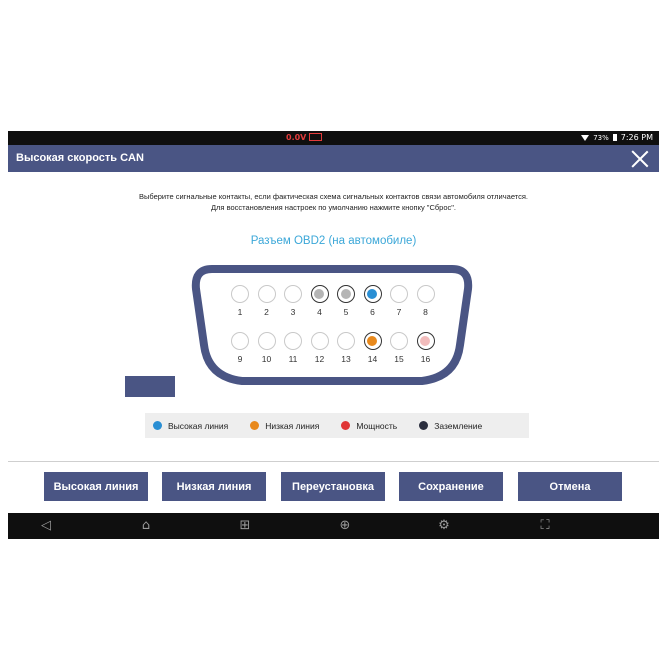  What do you see at coordinates (266, 359) in the screenshot?
I see `pin-number-label: 10` at bounding box center [266, 359].